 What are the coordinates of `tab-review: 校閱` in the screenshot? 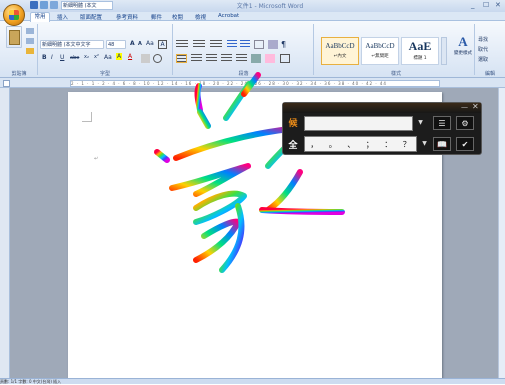 It's located at (177, 17).